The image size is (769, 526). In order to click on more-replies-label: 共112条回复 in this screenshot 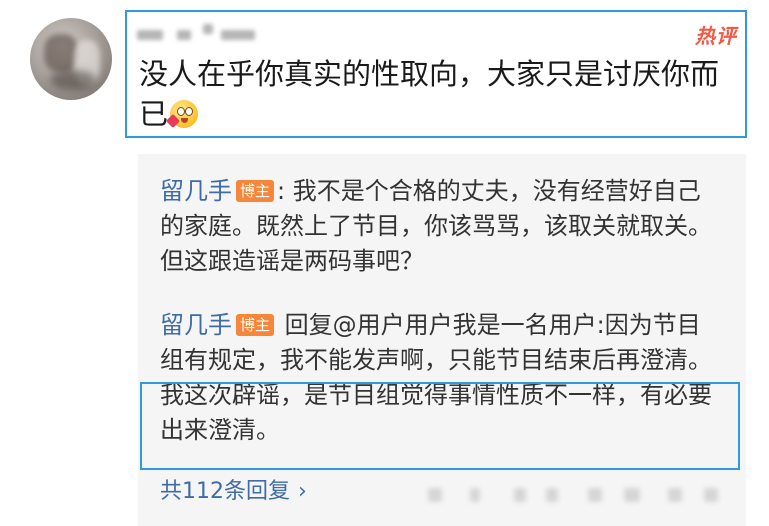, I will do `click(225, 491)`.